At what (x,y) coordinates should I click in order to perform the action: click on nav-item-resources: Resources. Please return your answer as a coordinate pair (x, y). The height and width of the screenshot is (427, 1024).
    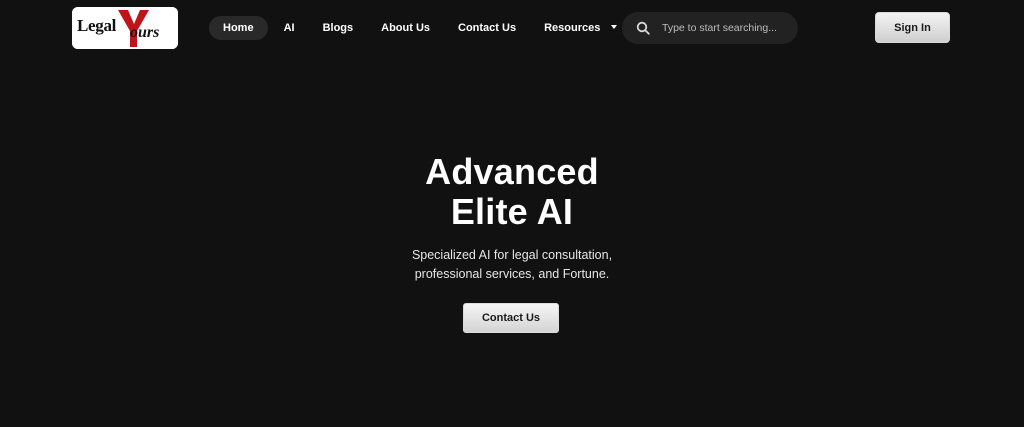
    Looking at the image, I should click on (580, 28).